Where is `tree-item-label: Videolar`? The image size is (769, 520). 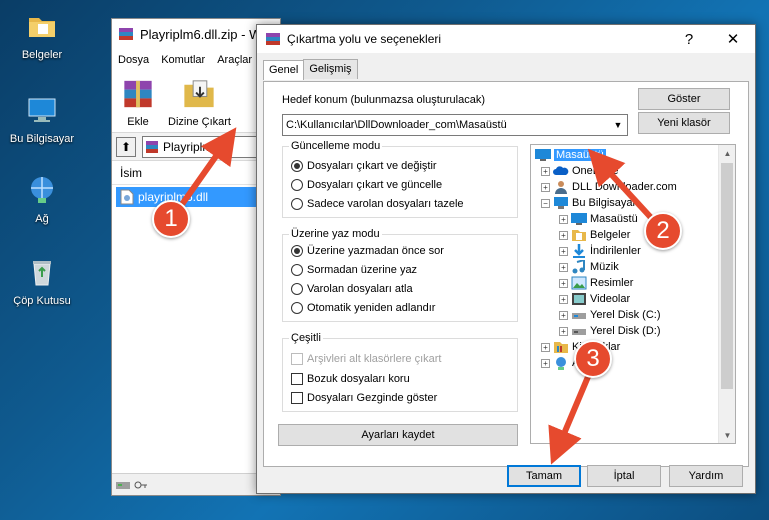
tree-item-label: Videolar is located at coordinates (610, 299).